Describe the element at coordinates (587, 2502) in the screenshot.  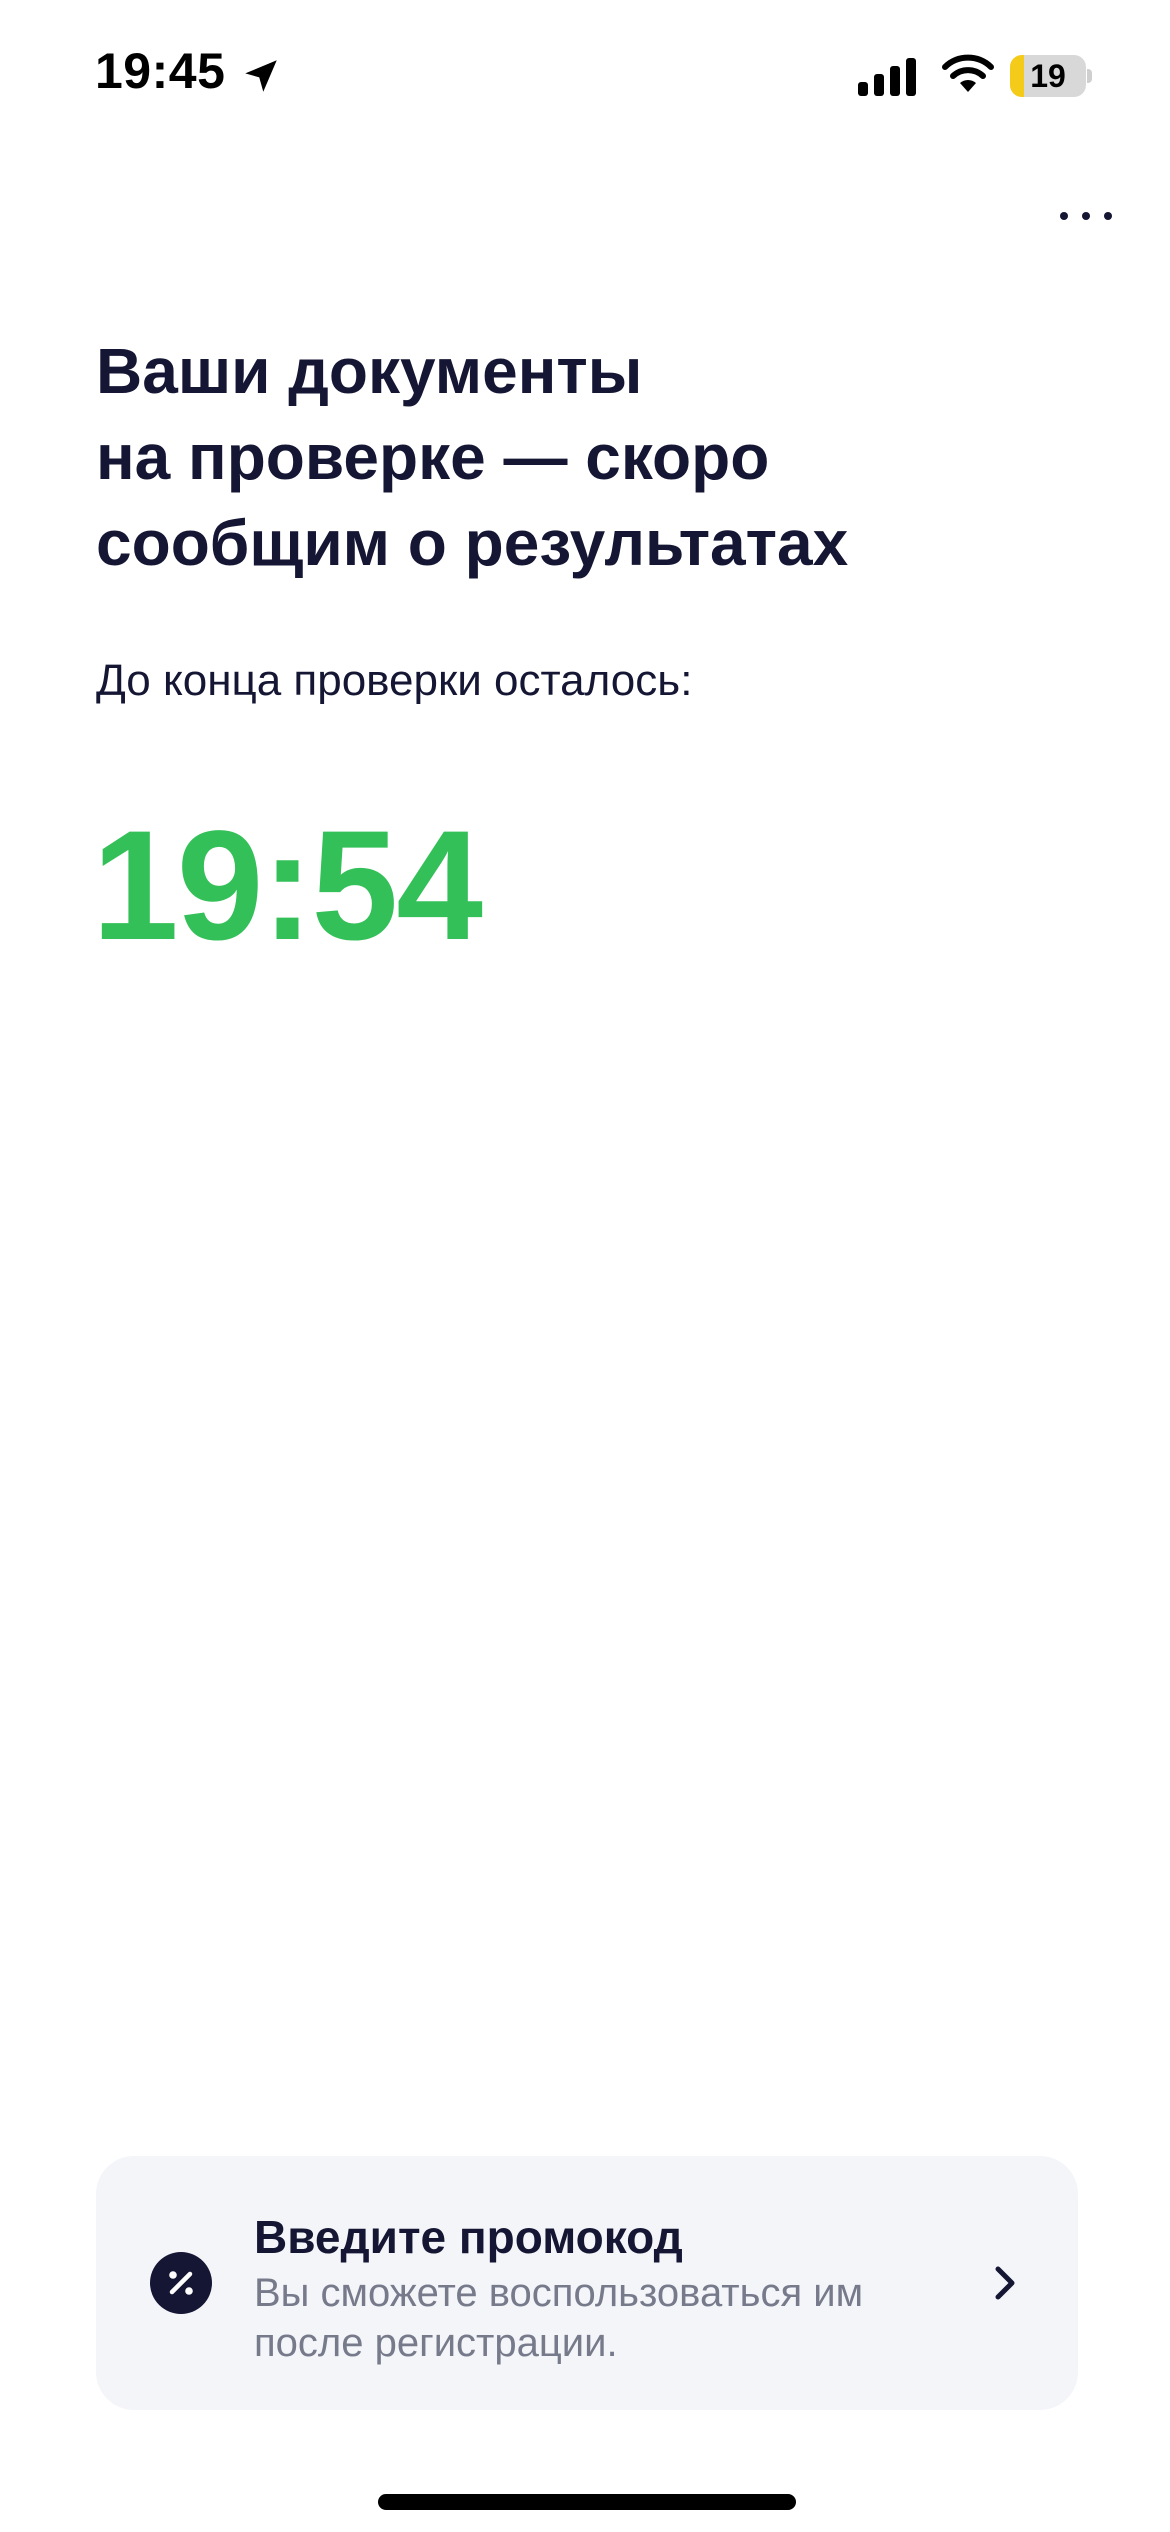
I see `home-indicator` at that location.